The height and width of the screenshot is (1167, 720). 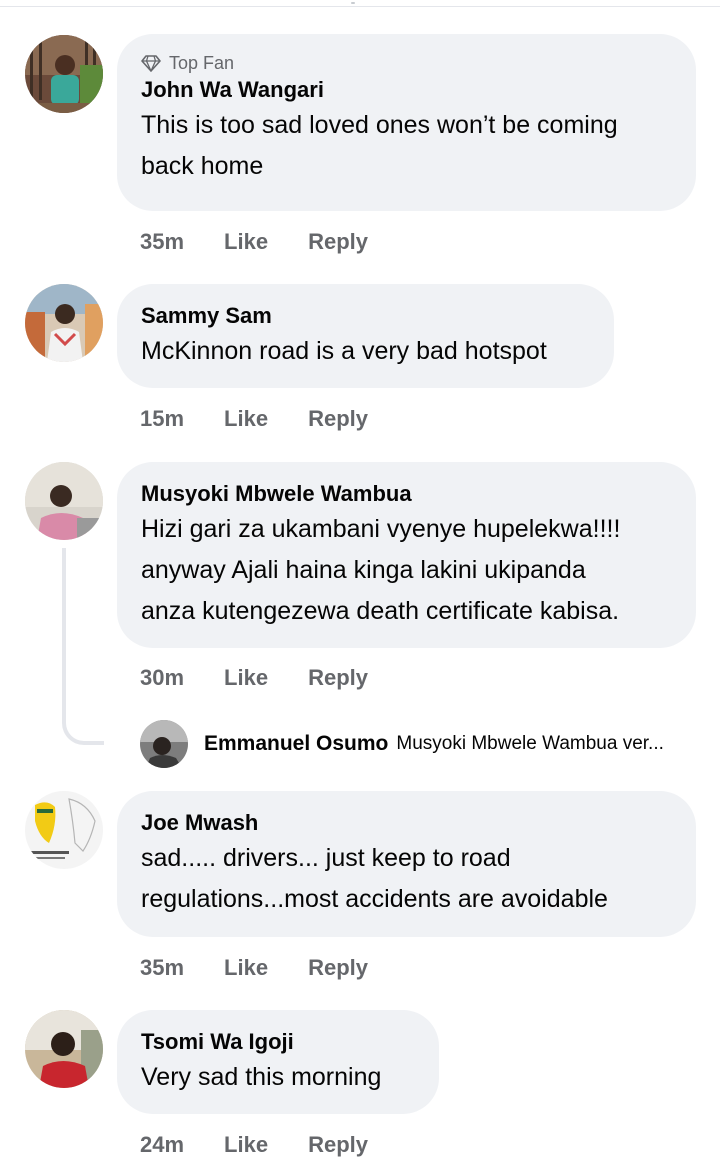 What do you see at coordinates (360, 3) in the screenshot?
I see `top-divider` at bounding box center [360, 3].